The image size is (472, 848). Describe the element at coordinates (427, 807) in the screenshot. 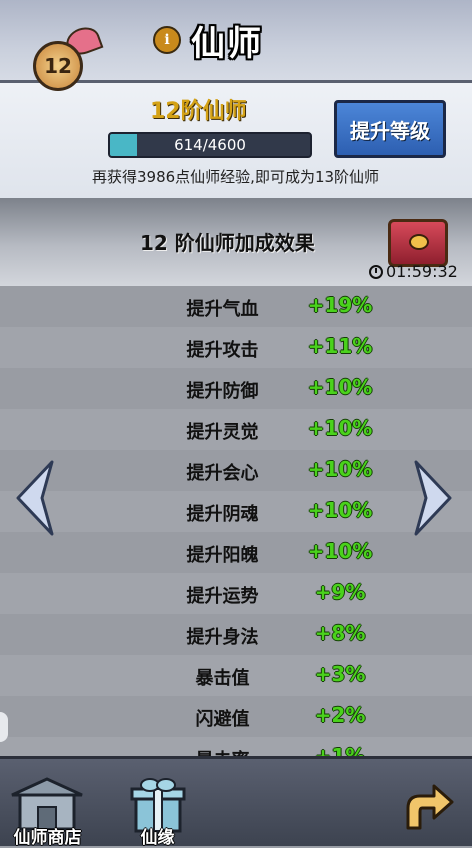

I see `return-arrow-icon` at that location.